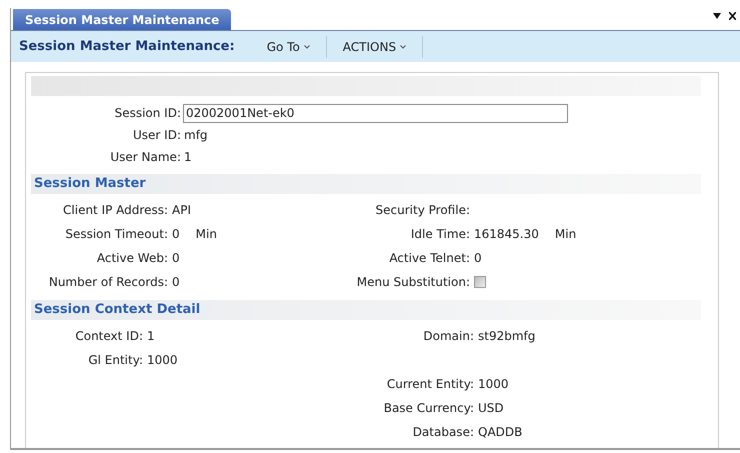 This screenshot has height=453, width=740. I want to click on close-icon, so click(732, 16).